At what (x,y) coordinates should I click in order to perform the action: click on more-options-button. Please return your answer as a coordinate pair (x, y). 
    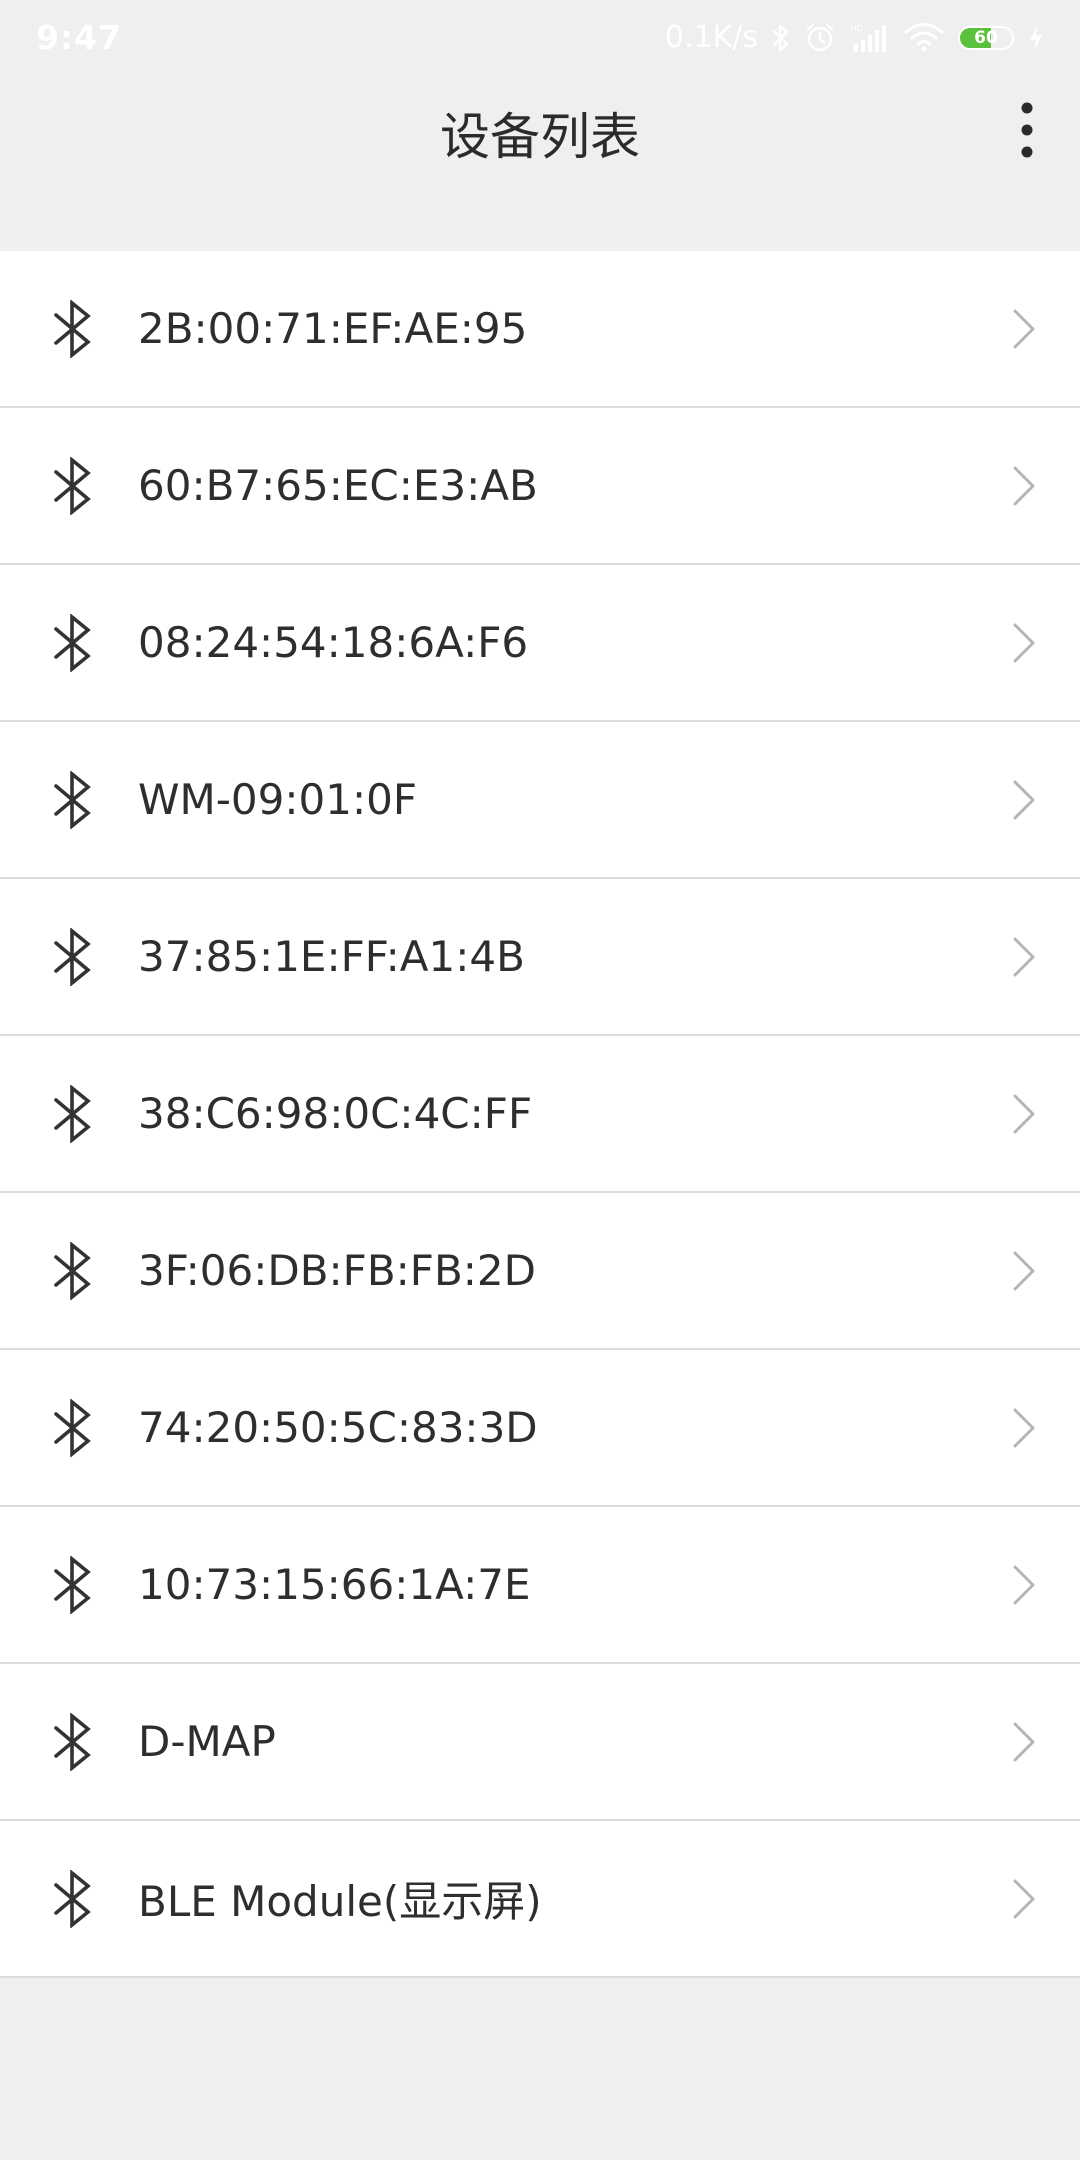
    Looking at the image, I should click on (1027, 130).